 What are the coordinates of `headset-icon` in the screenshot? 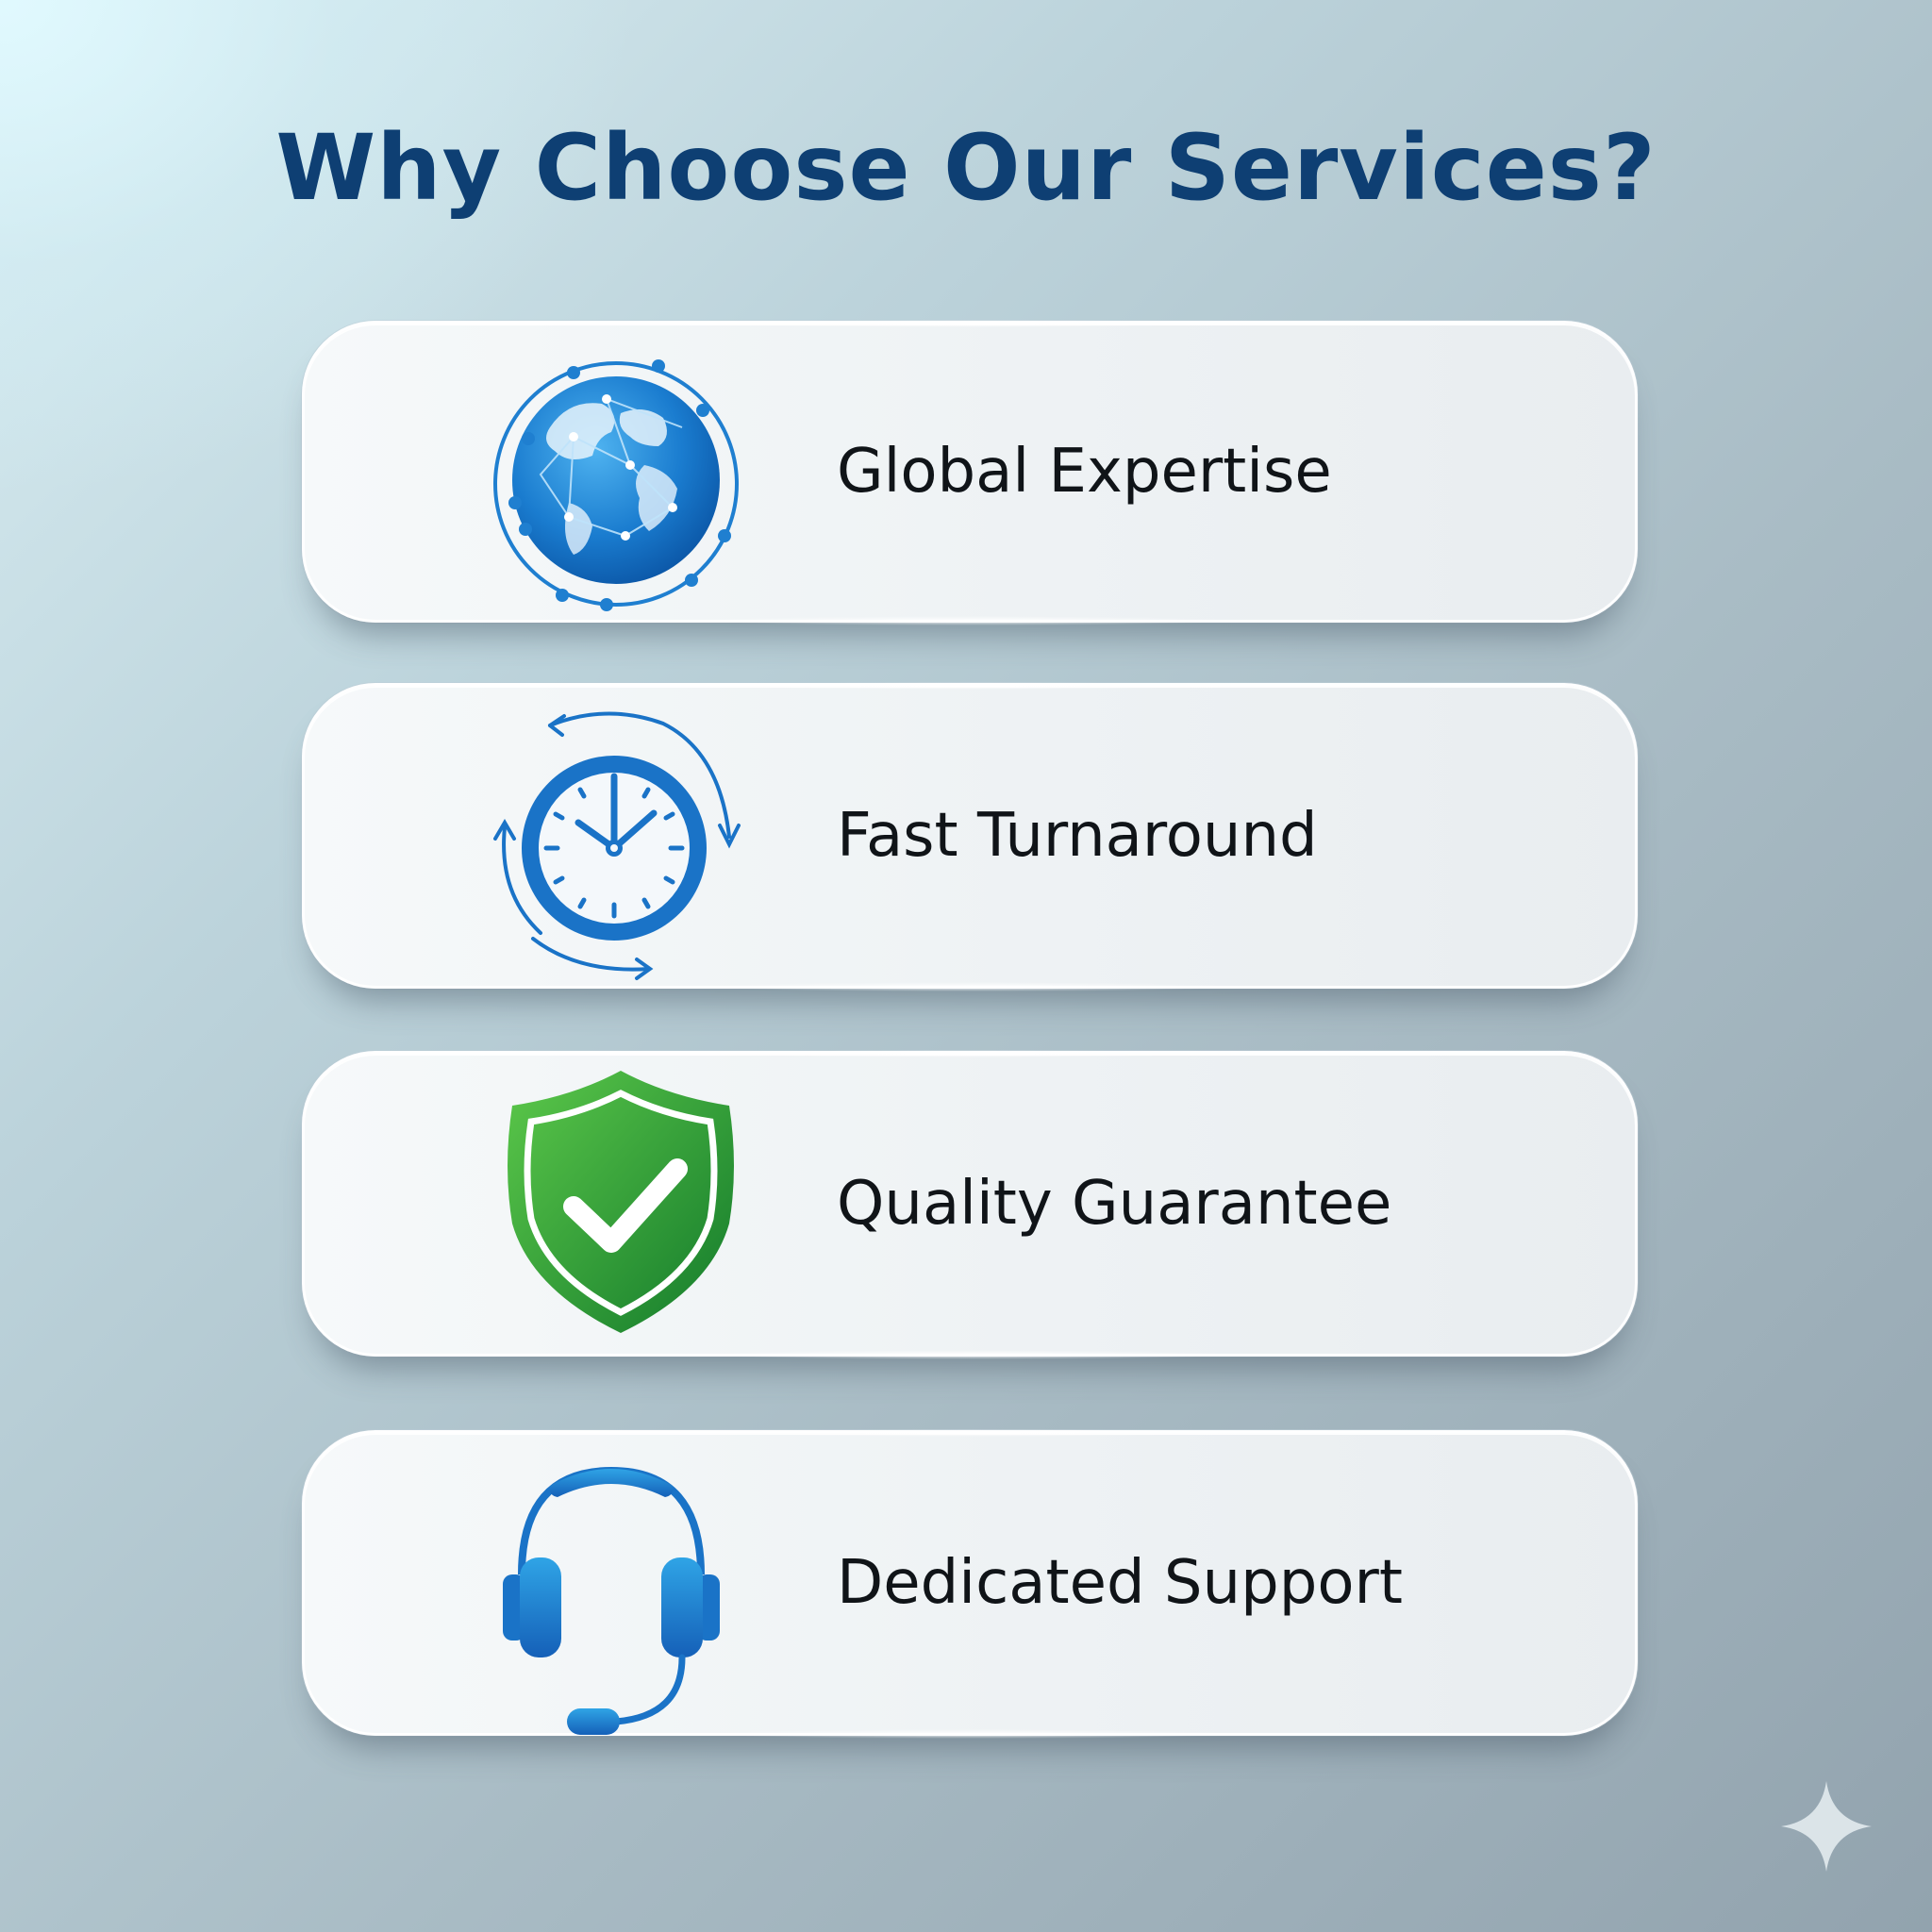 It's located at (607, 1584).